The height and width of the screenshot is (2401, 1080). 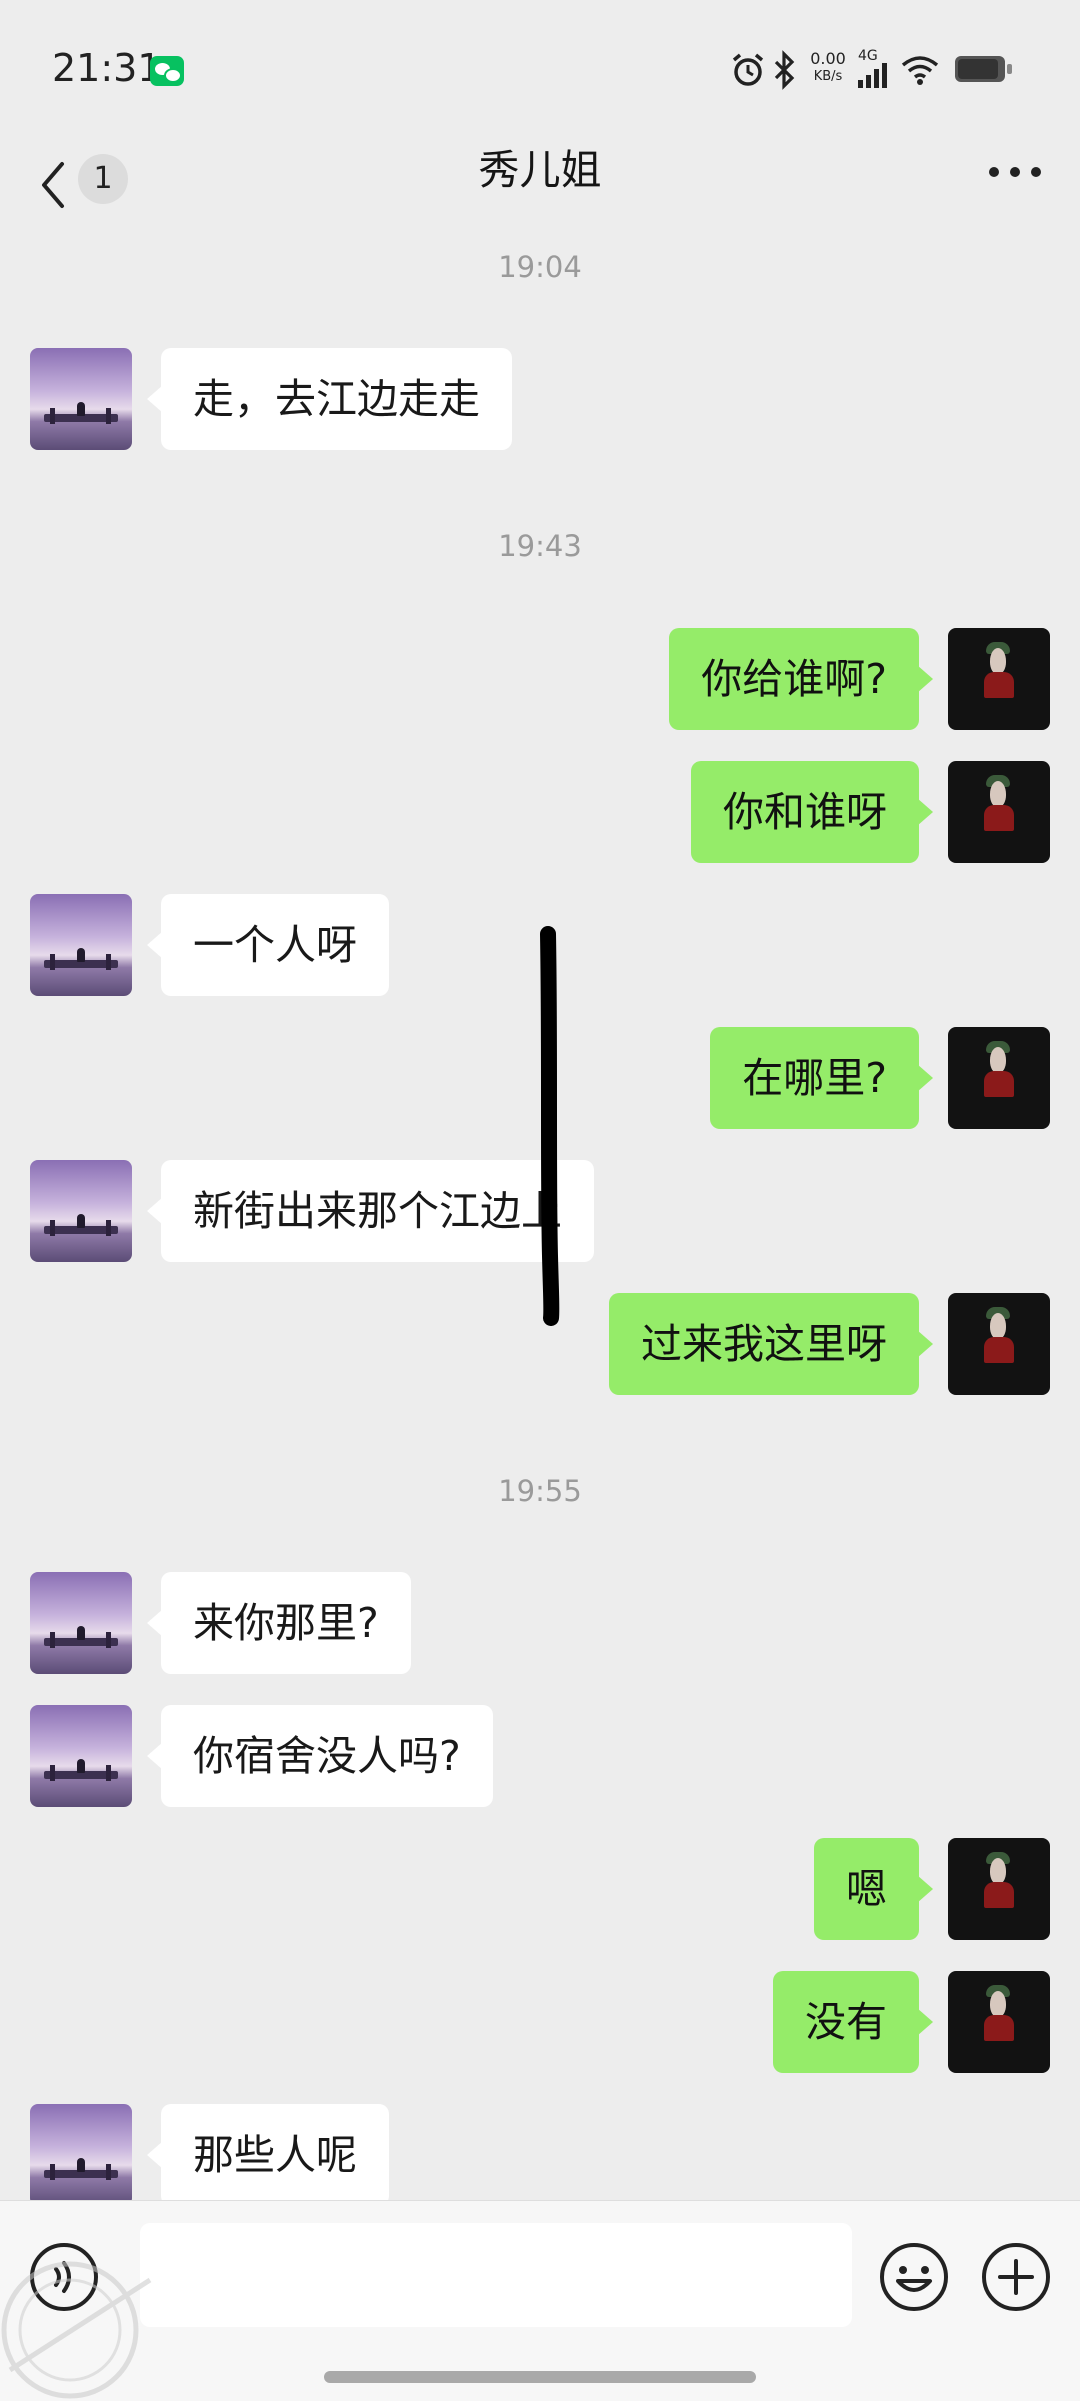 I want to click on chat-title: 秀儿姐, so click(x=540, y=170).